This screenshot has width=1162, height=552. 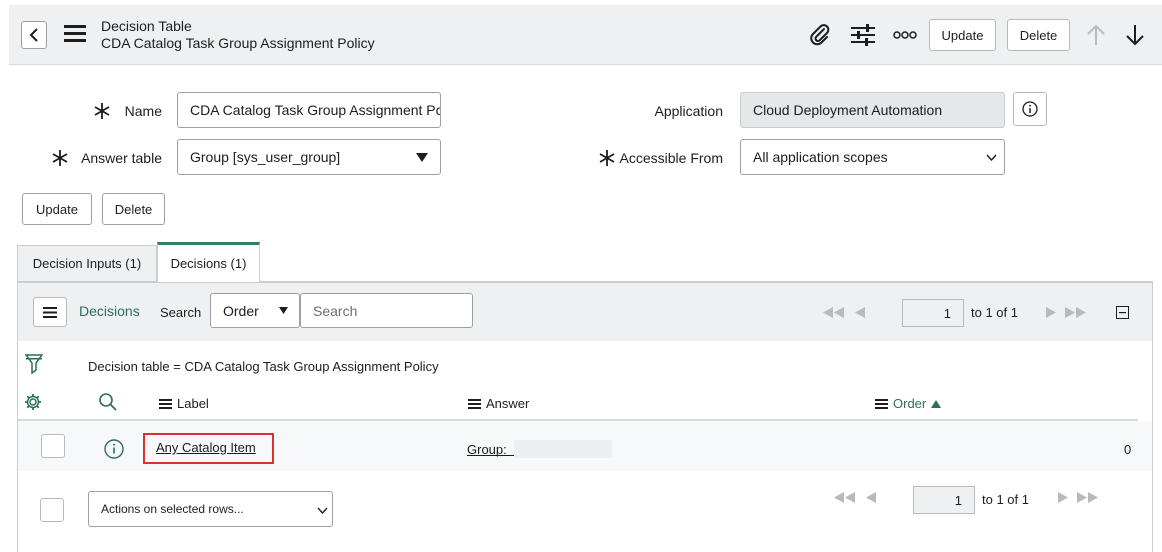 What do you see at coordinates (1038, 35) in the screenshot?
I see `header-delete-button: Delete` at bounding box center [1038, 35].